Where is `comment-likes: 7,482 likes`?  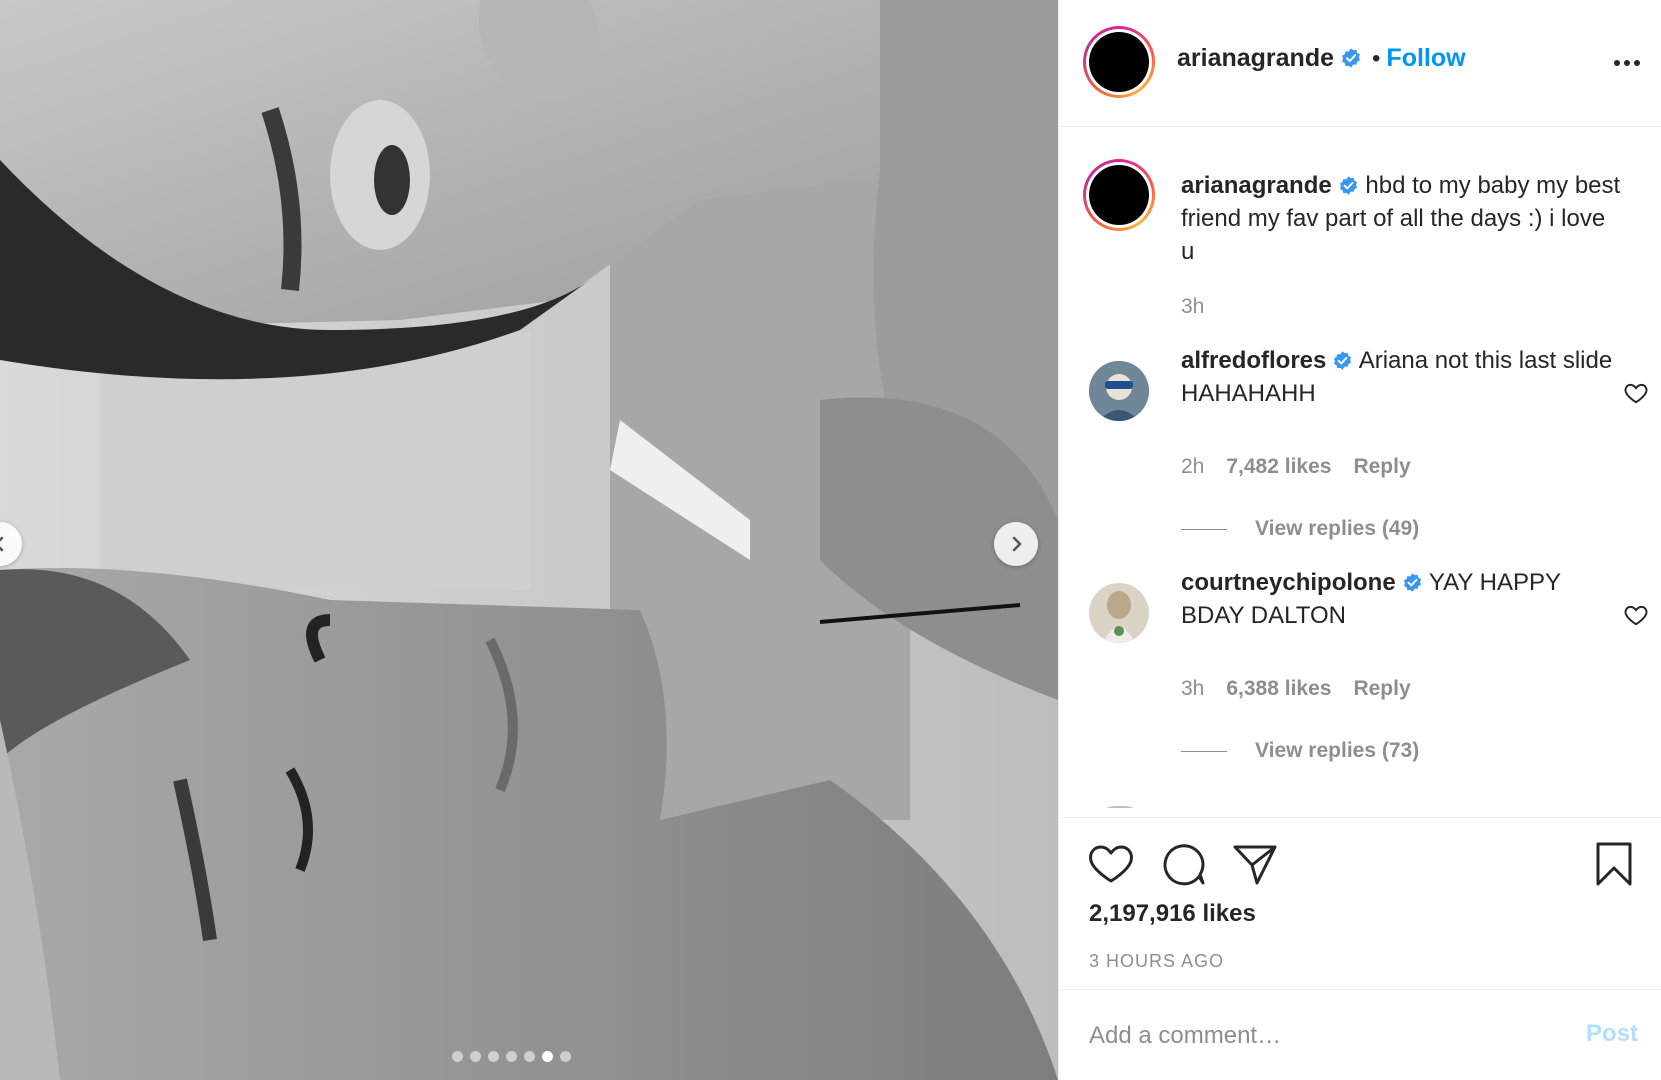
comment-likes: 7,482 likes is located at coordinates (1278, 467).